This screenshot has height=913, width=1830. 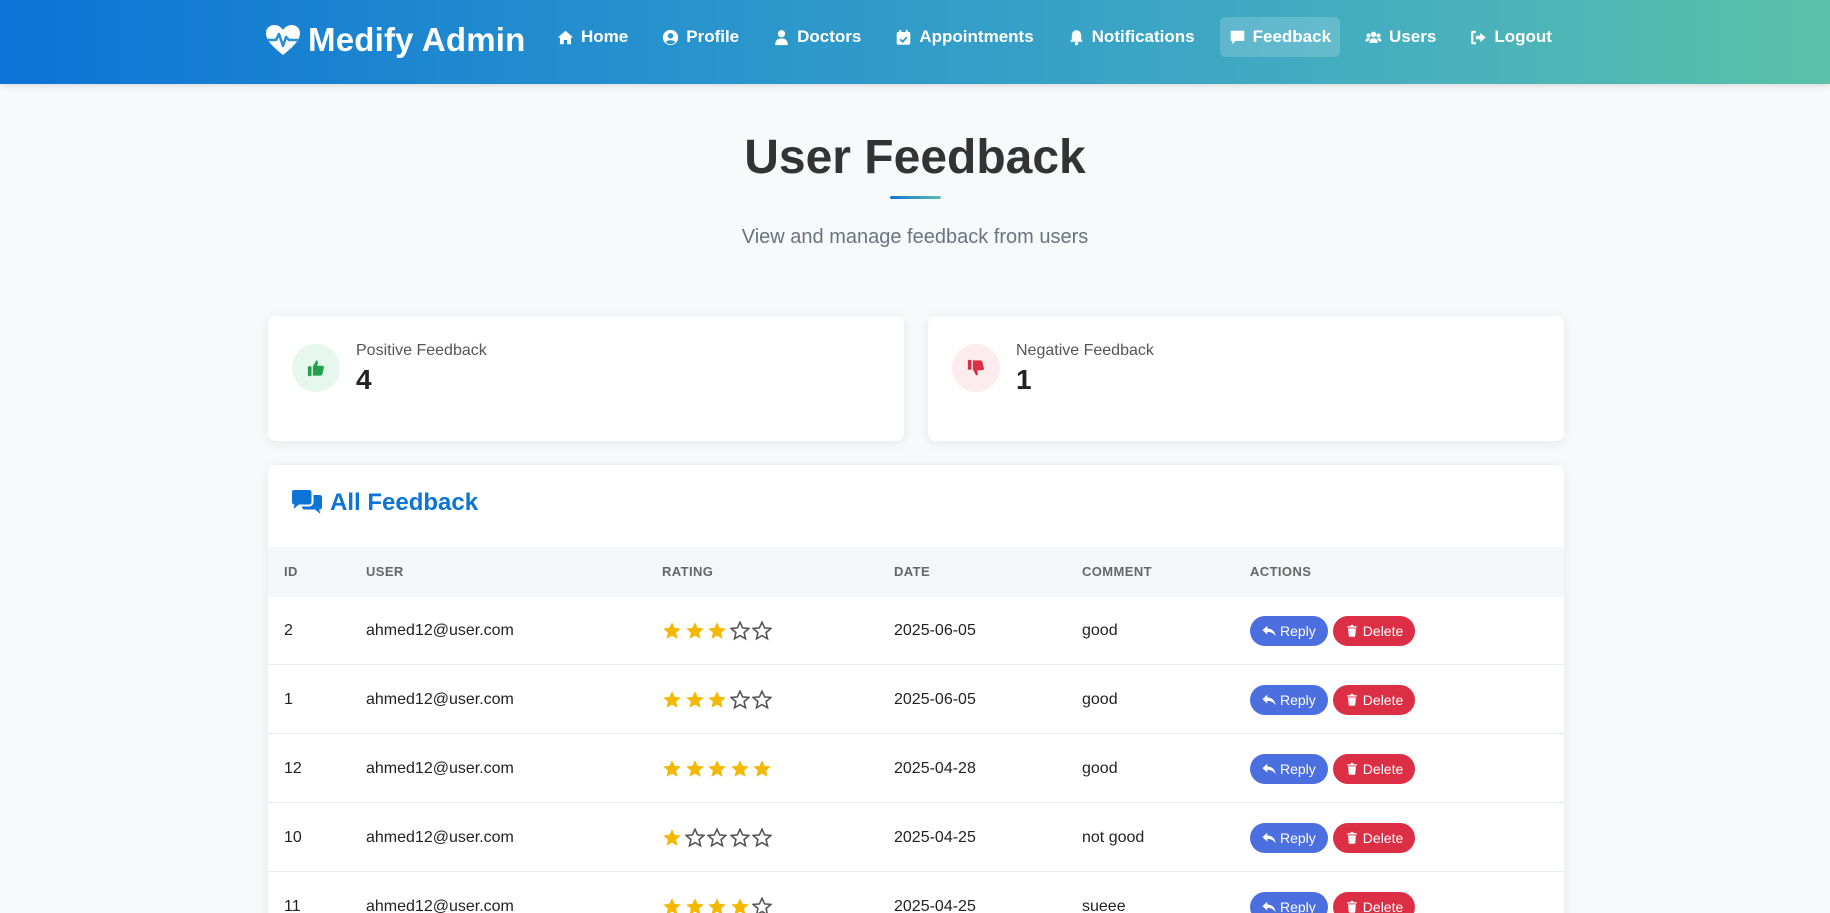 I want to click on positive-feedback-card: Positive Feedback 4, so click(x=586, y=378).